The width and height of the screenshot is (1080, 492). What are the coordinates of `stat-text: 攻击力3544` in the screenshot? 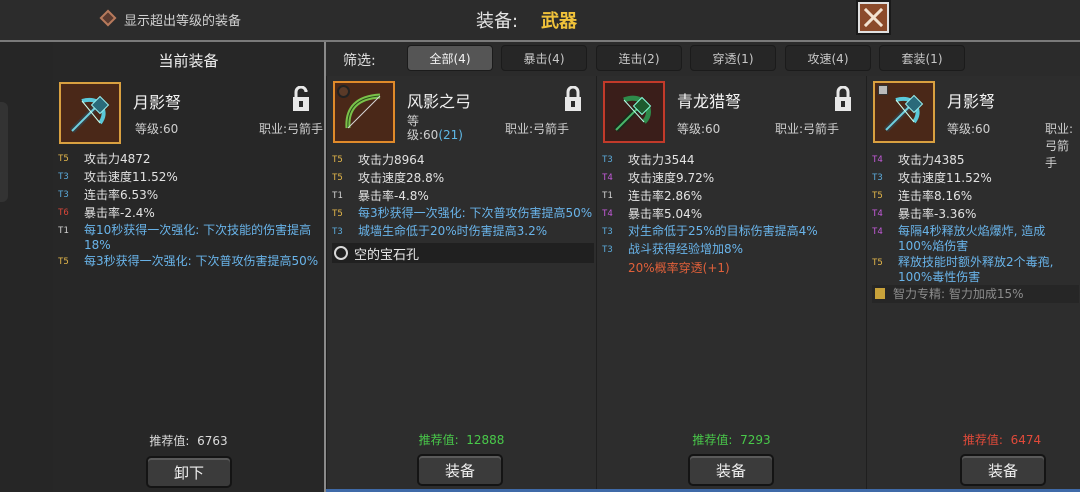 It's located at (661, 160).